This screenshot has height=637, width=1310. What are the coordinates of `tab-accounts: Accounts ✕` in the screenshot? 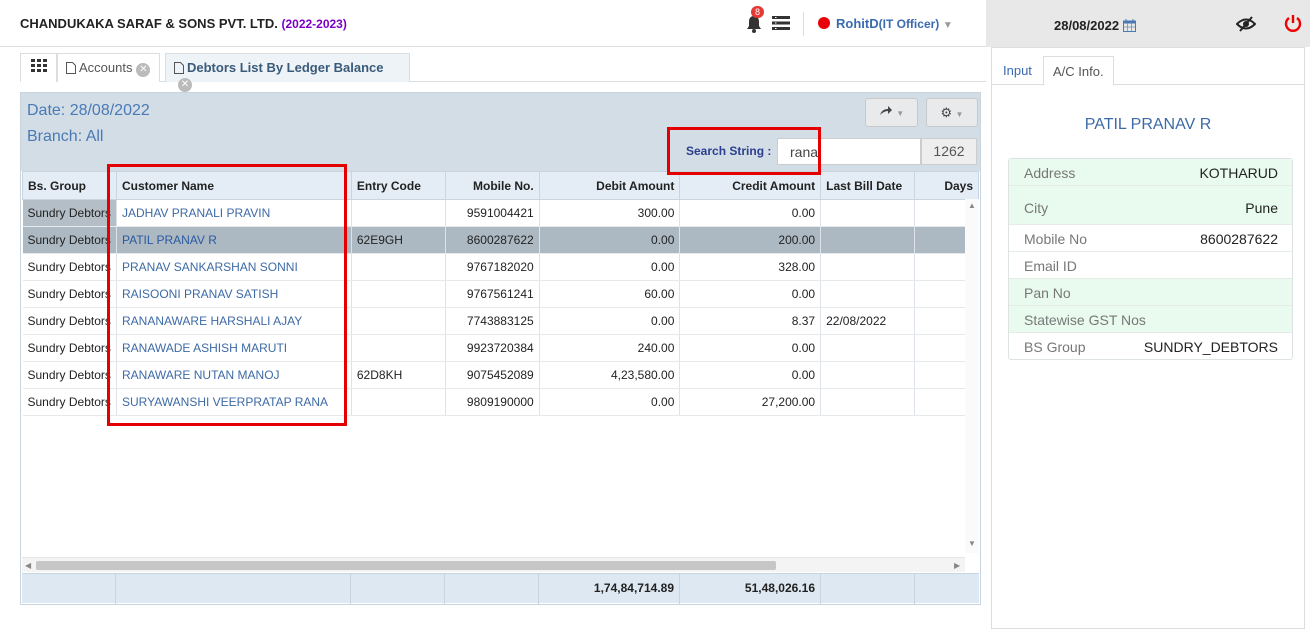 It's located at (108, 67).